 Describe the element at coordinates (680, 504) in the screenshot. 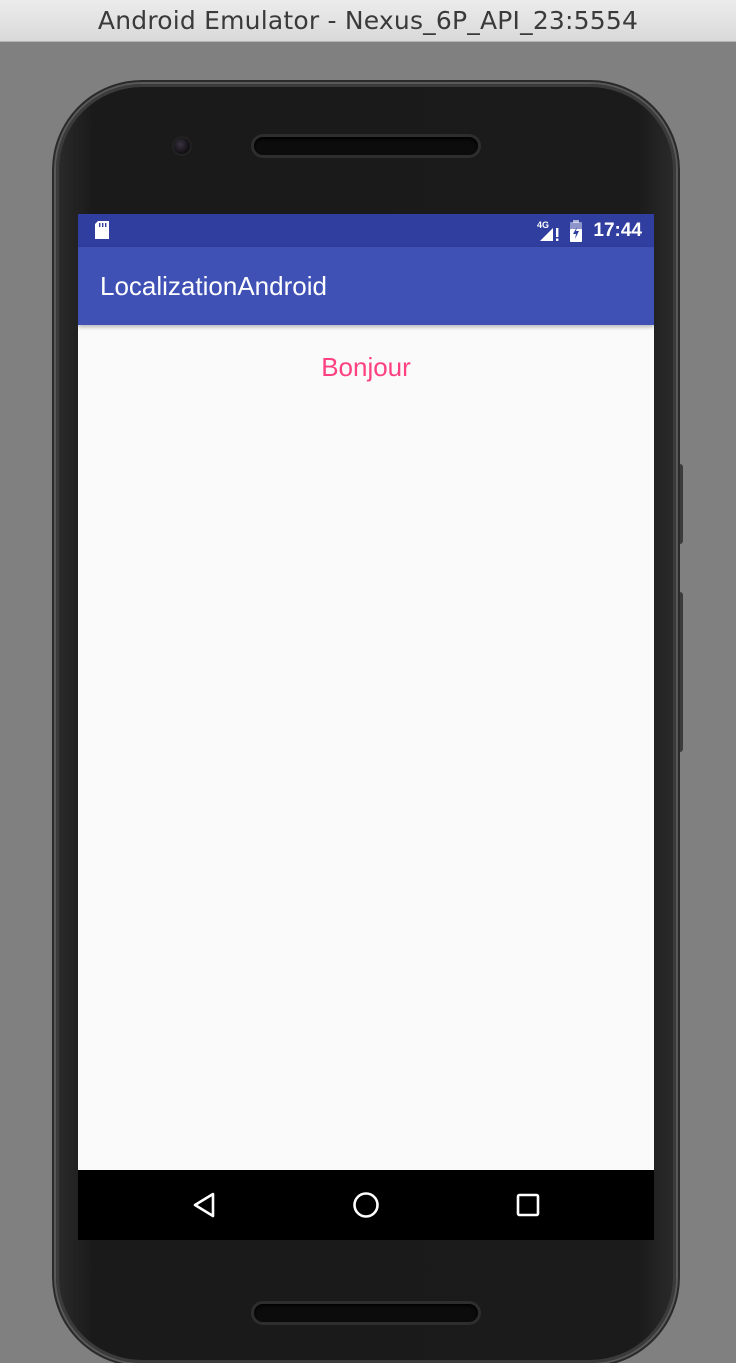

I see `volume-button` at that location.